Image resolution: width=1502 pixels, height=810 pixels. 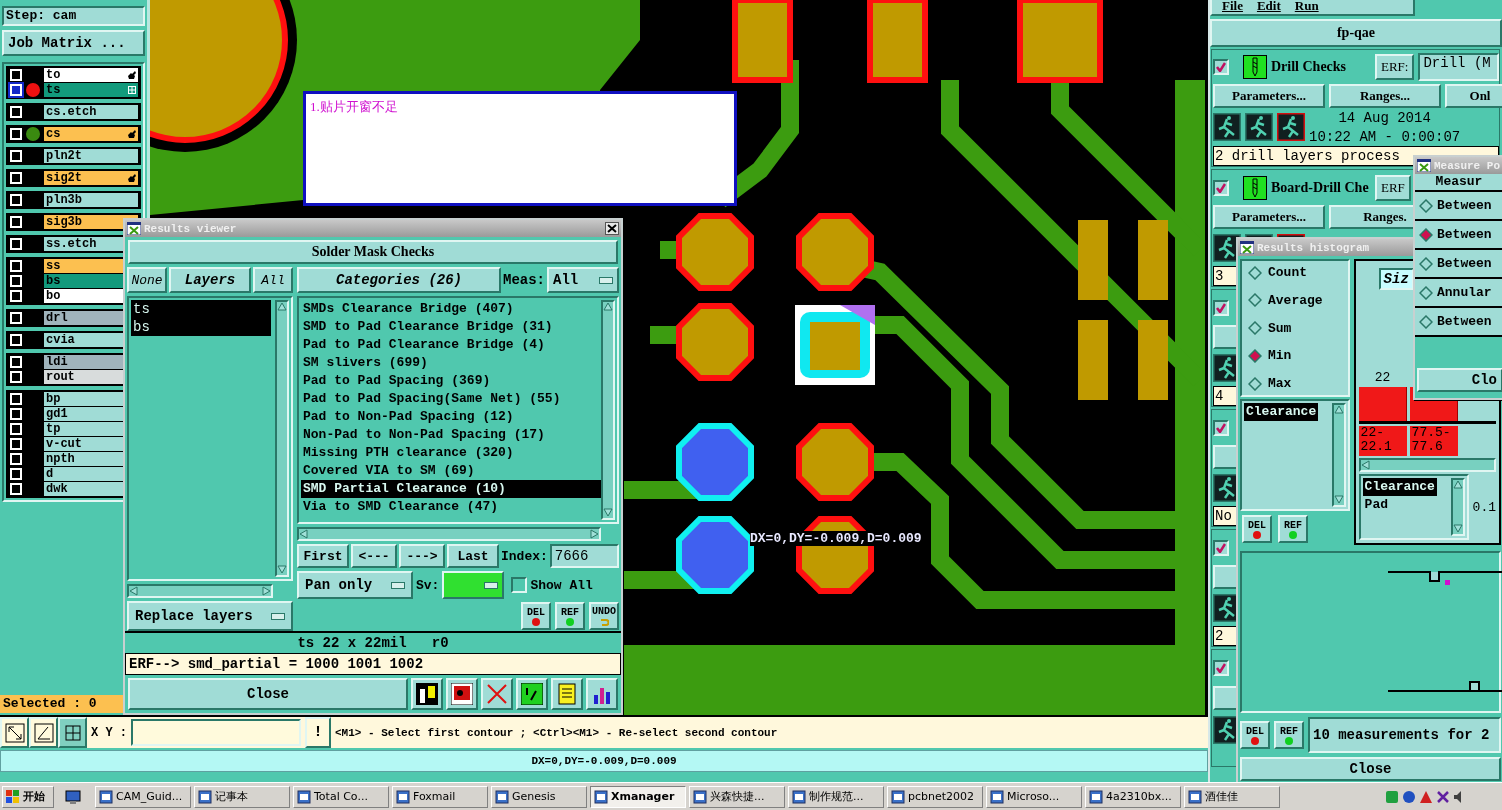 I want to click on category-item: Pad to Pad Clearance Bridge (4), so click(x=451, y=345).